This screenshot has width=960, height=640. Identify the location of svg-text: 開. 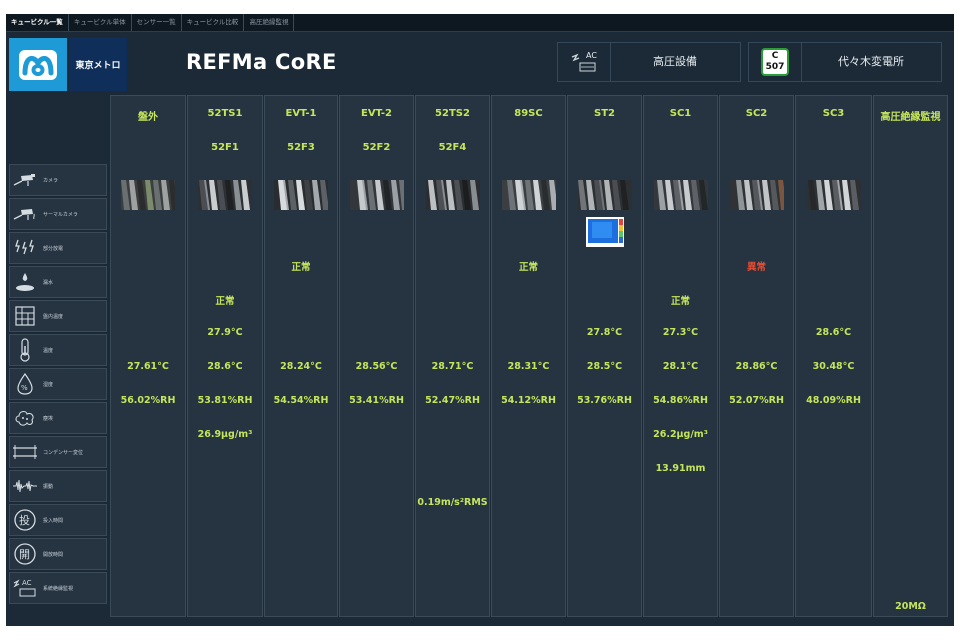
(24, 554).